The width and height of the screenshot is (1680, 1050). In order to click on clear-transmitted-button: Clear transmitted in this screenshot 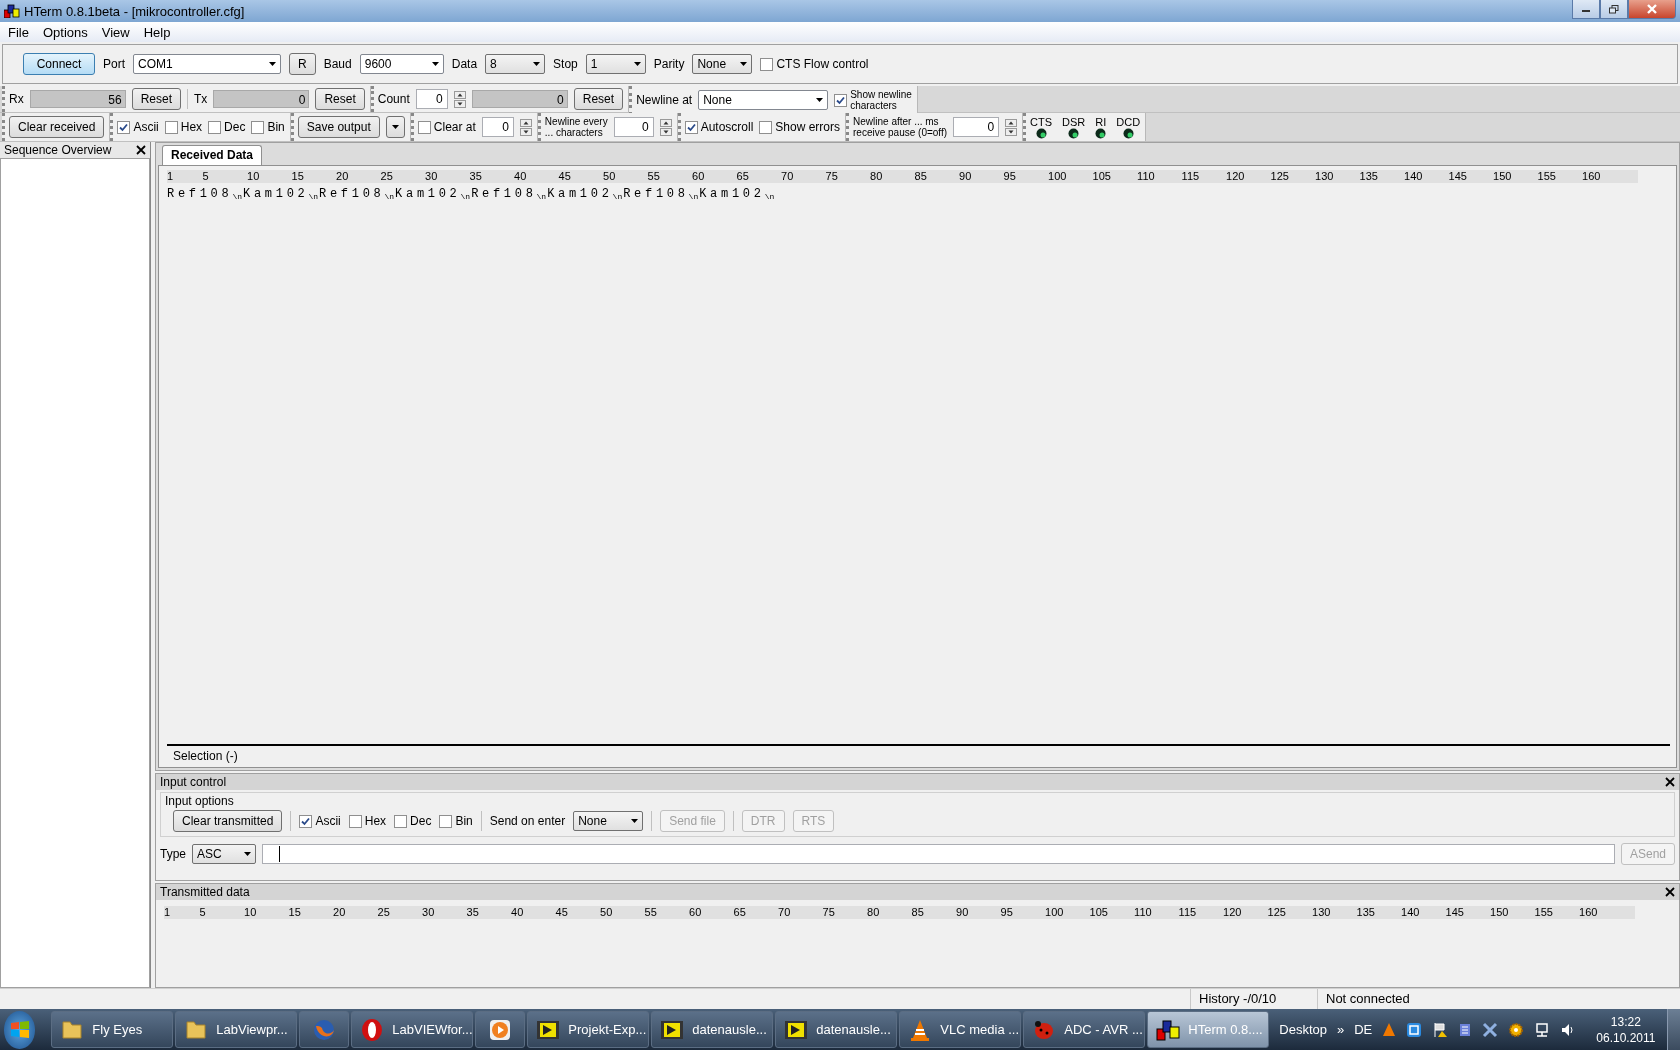, I will do `click(228, 821)`.